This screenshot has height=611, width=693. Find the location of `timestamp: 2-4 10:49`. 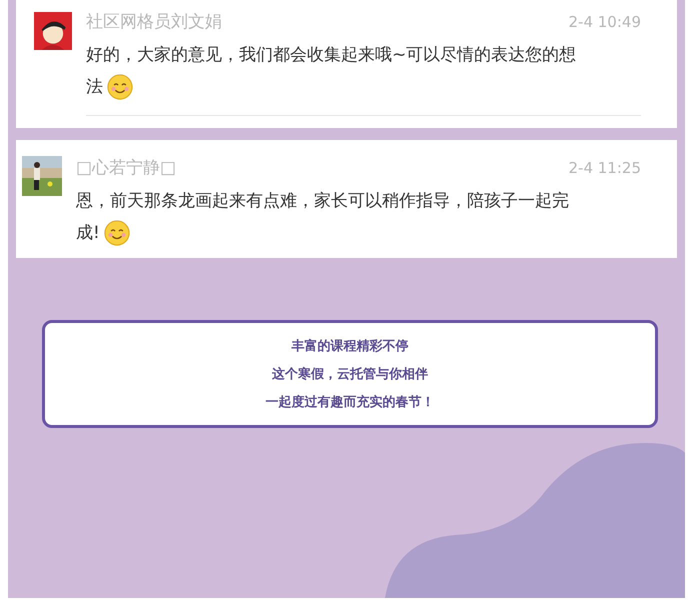

timestamp: 2-4 10:49 is located at coordinates (604, 22).